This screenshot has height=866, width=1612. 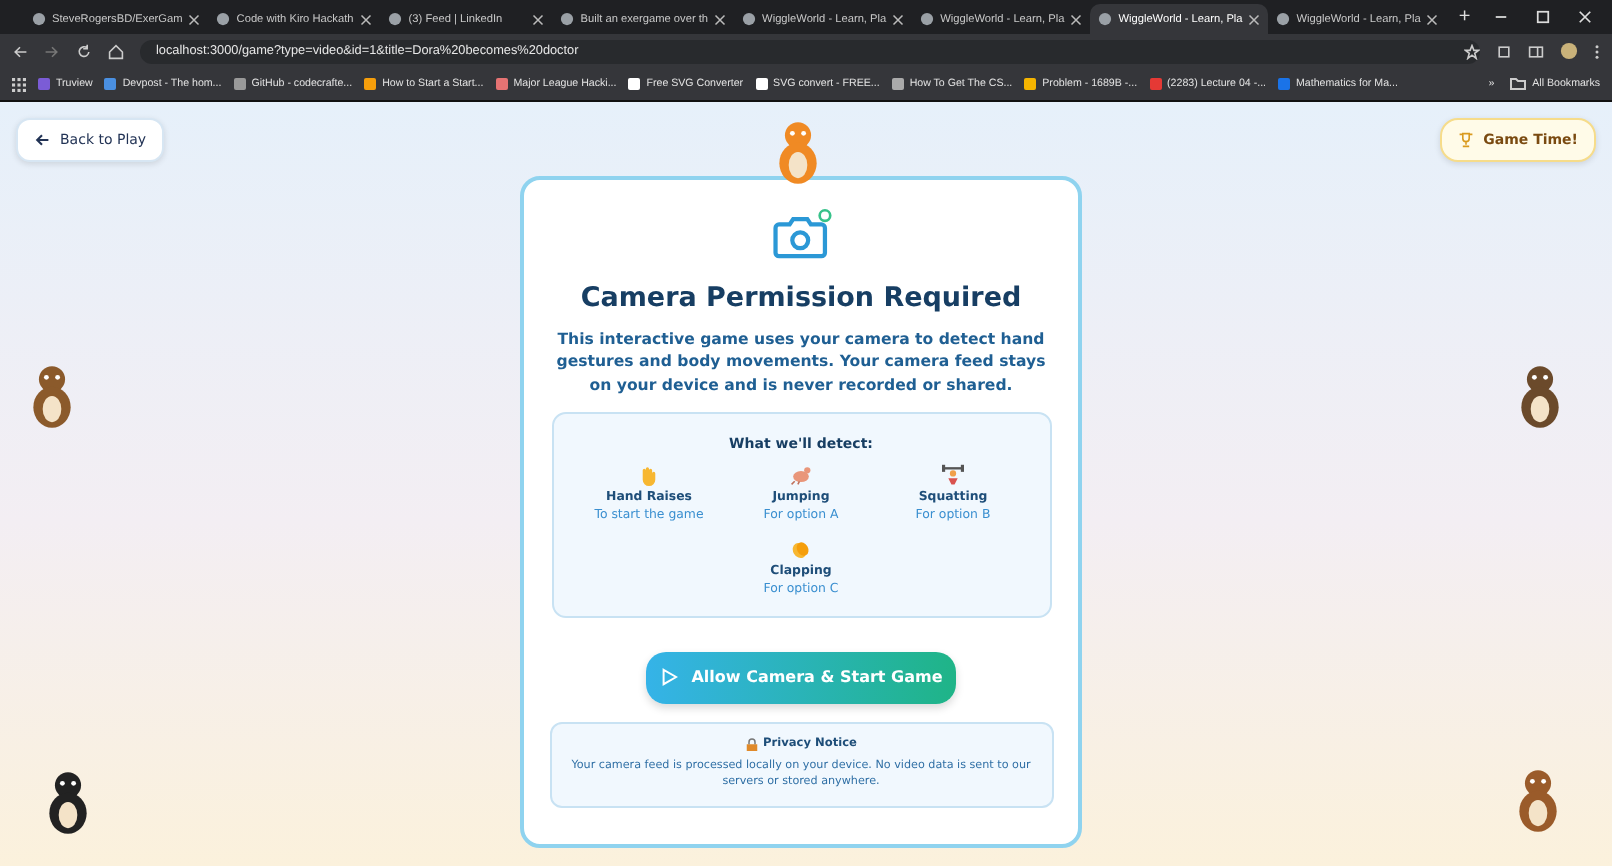 I want to click on folder-icon, so click(x=1518, y=84).